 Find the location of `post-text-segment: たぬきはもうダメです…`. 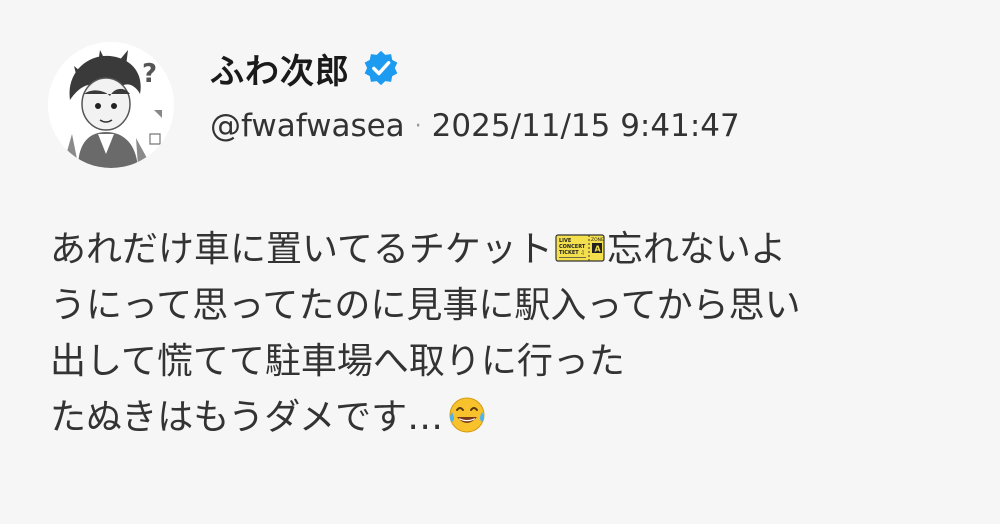

post-text-segment: たぬきはもうダメです… is located at coordinates (247, 417).